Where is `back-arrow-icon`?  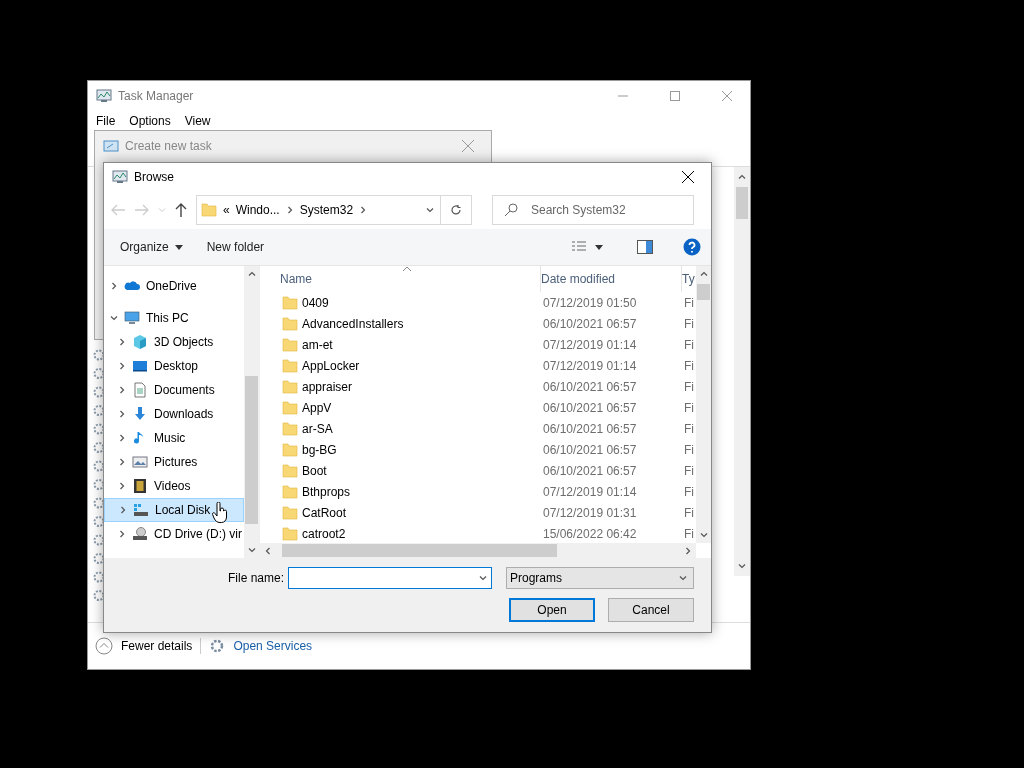 back-arrow-icon is located at coordinates (118, 210).